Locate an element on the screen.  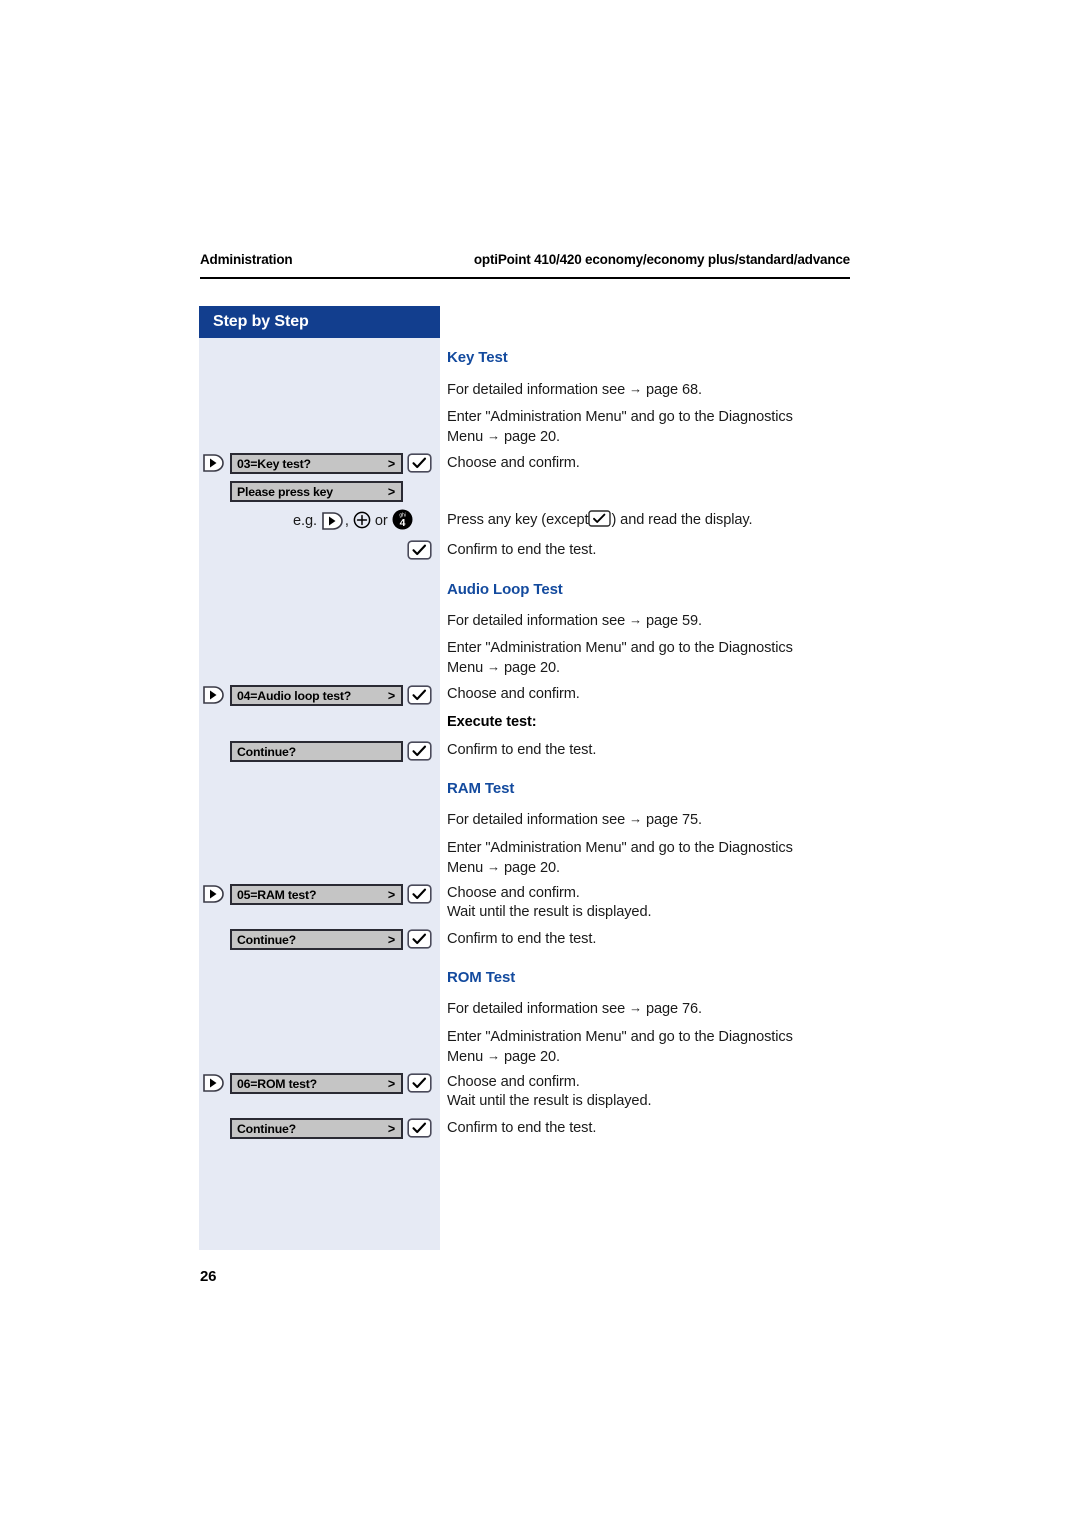
section-heading-rom-test: ROM Test is located at coordinates (481, 977).